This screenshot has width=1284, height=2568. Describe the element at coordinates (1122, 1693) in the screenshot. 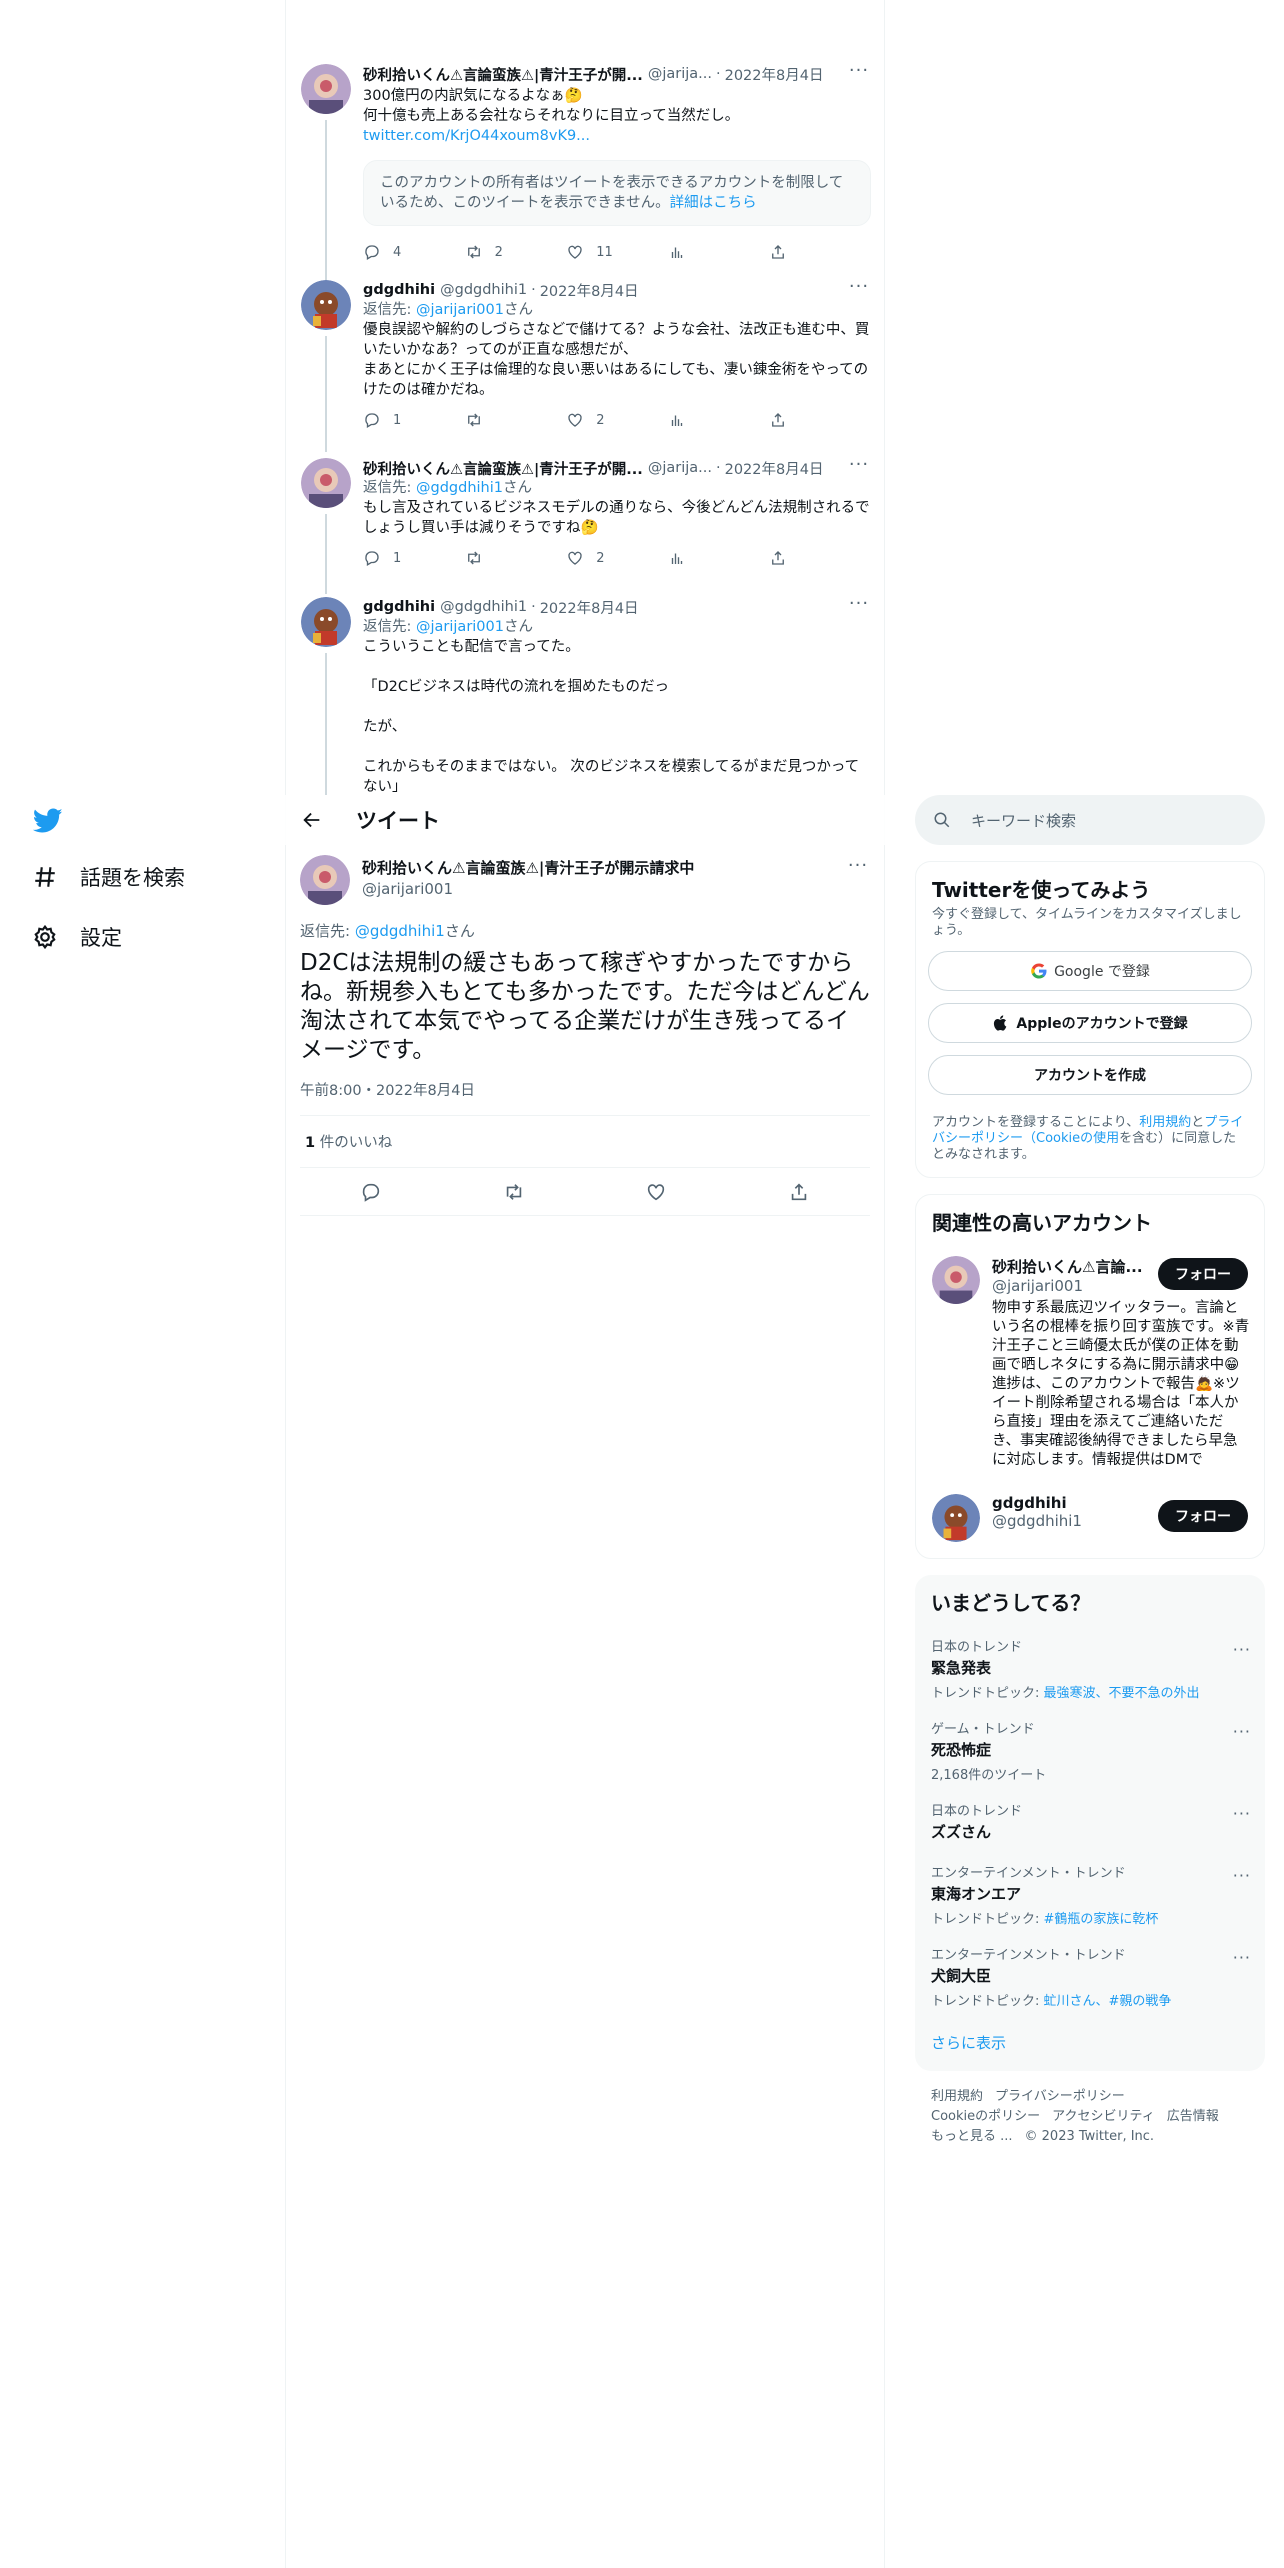

I see `trend-topic-link: 最強寒波、不要不急の外出` at that location.